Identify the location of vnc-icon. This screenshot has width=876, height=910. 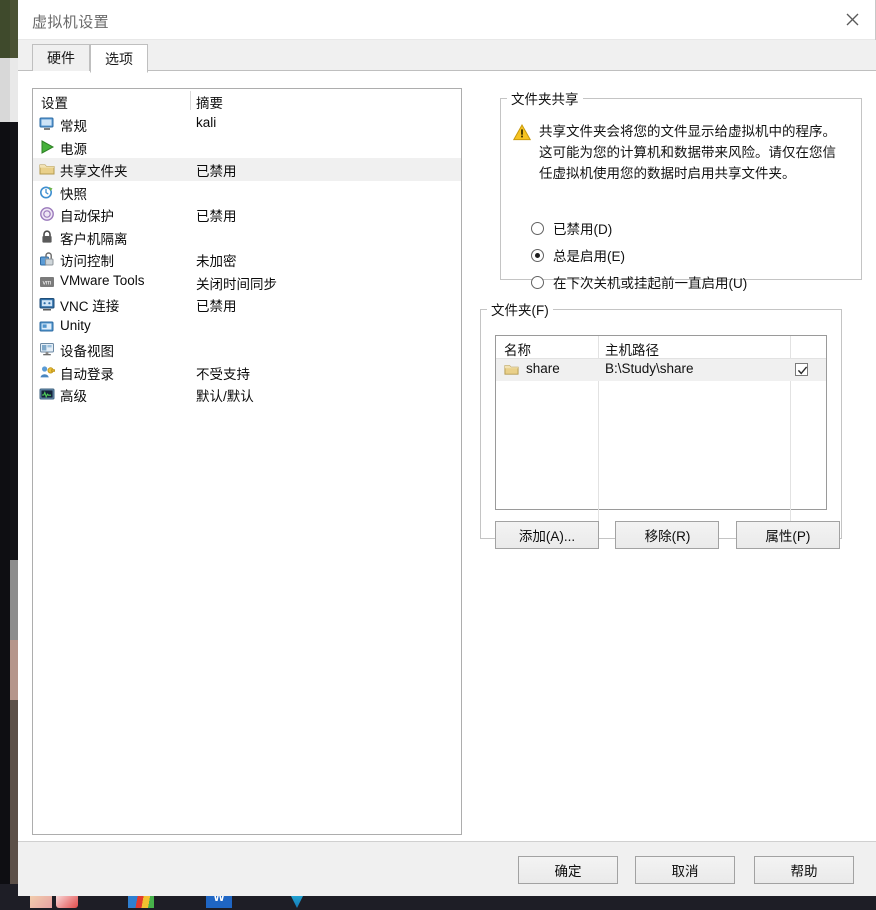
(47, 304).